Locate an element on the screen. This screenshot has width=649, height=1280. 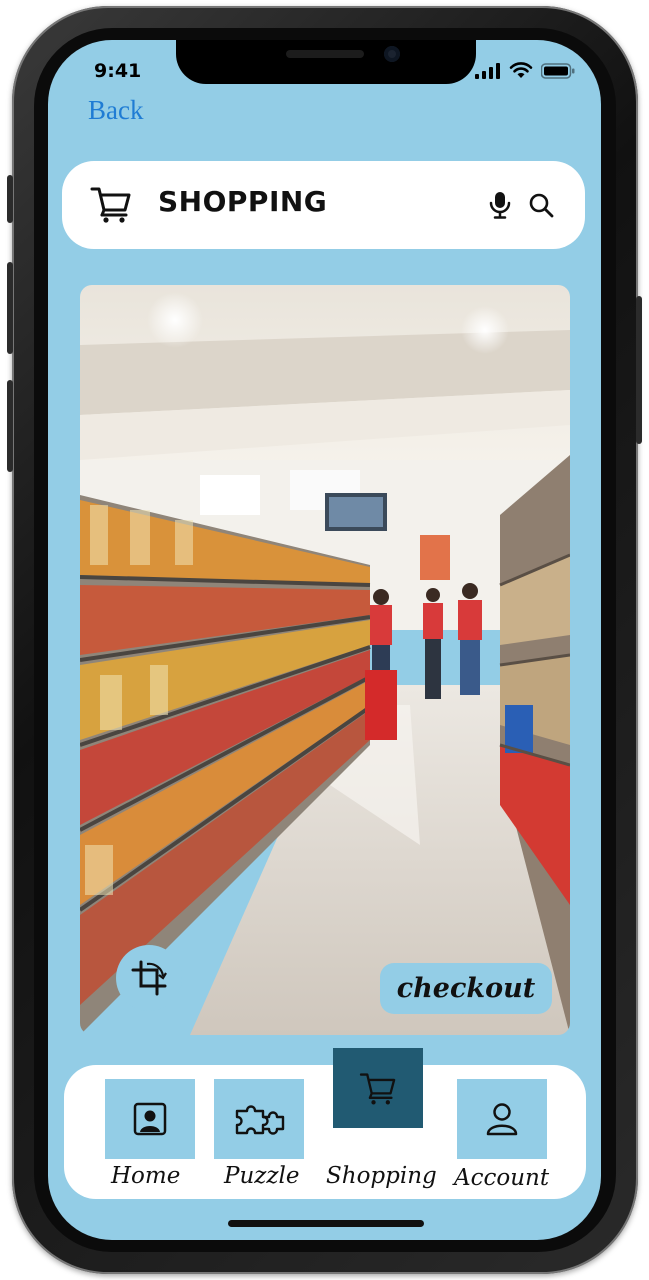
search-icon is located at coordinates (541, 205).